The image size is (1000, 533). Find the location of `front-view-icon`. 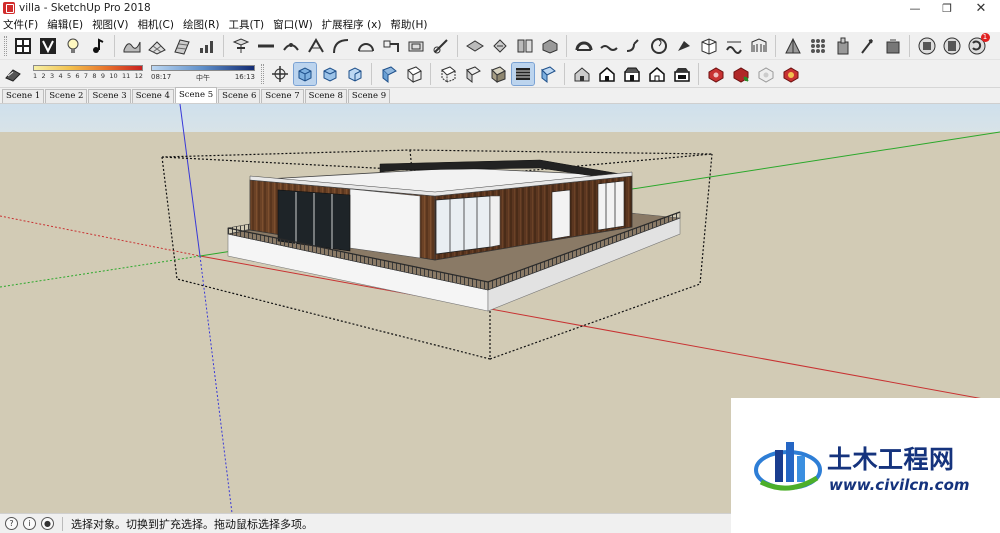

front-view-icon is located at coordinates (355, 74).